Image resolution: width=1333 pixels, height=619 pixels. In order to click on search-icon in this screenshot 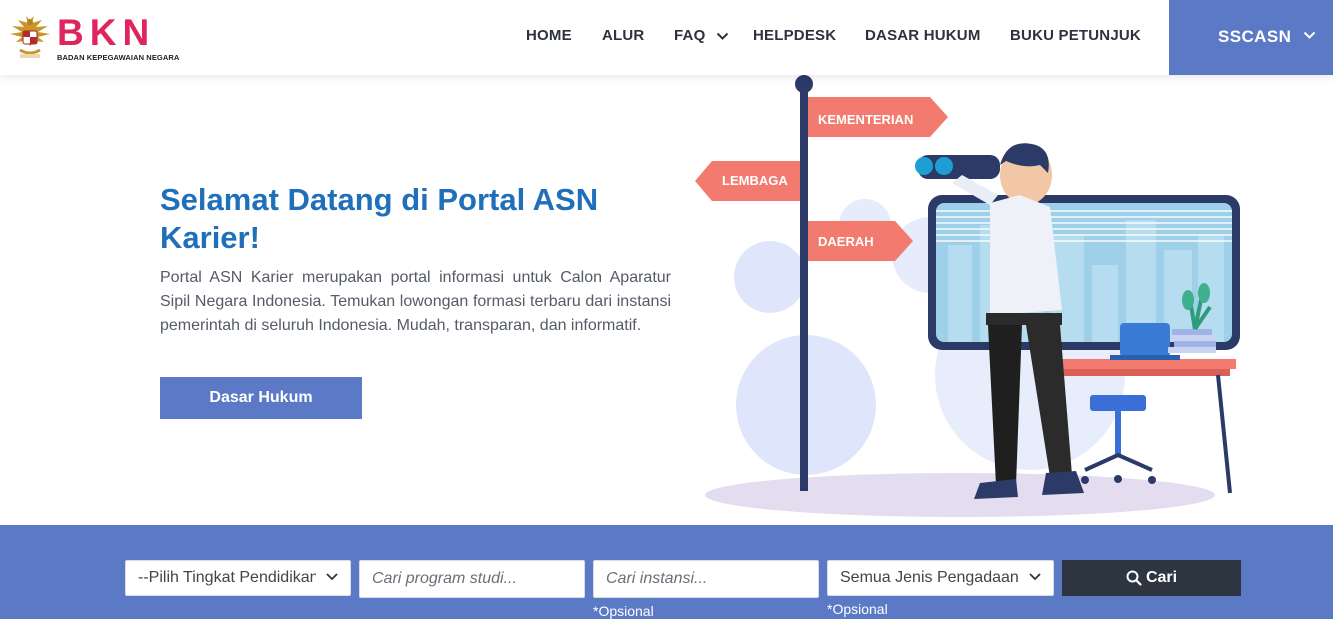, I will do `click(1134, 578)`.